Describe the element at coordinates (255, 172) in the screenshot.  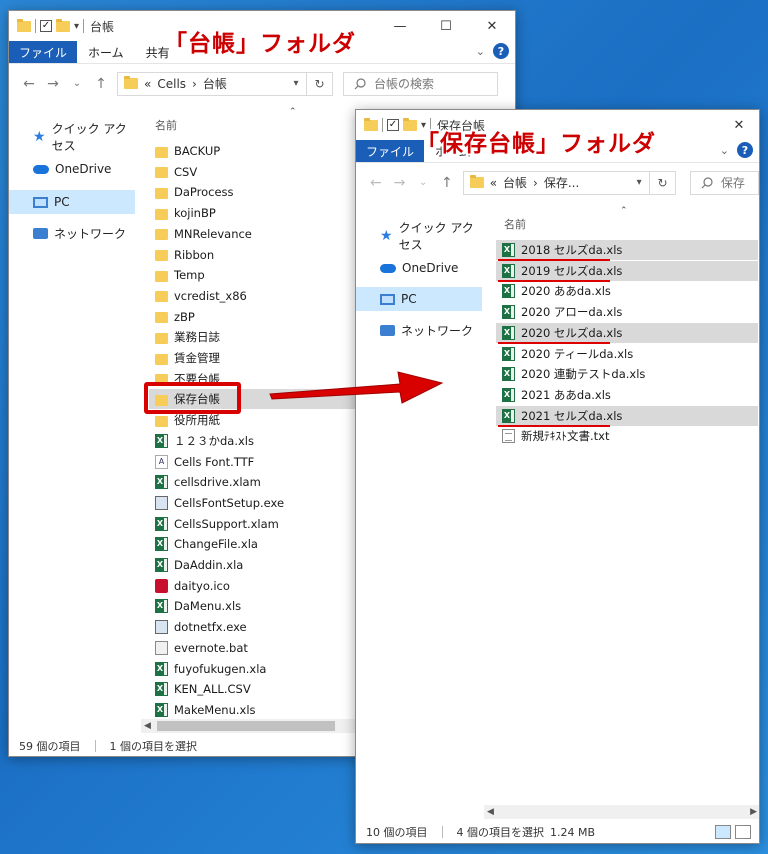
I see `list-item: CSV` at that location.